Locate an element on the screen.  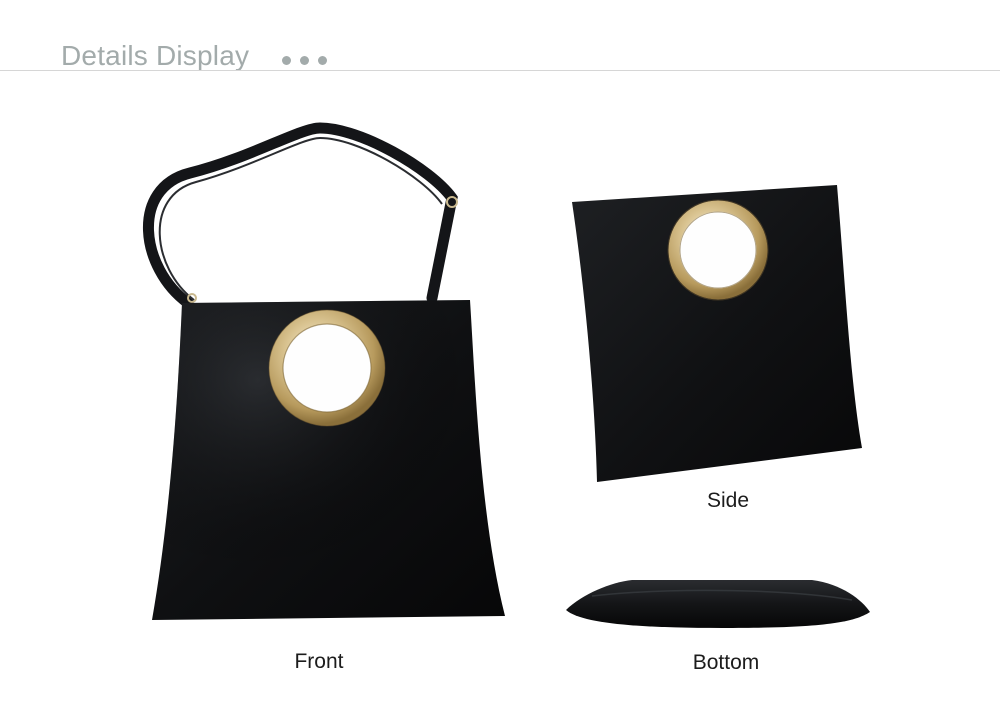
bag-body is located at coordinates (718, 604).